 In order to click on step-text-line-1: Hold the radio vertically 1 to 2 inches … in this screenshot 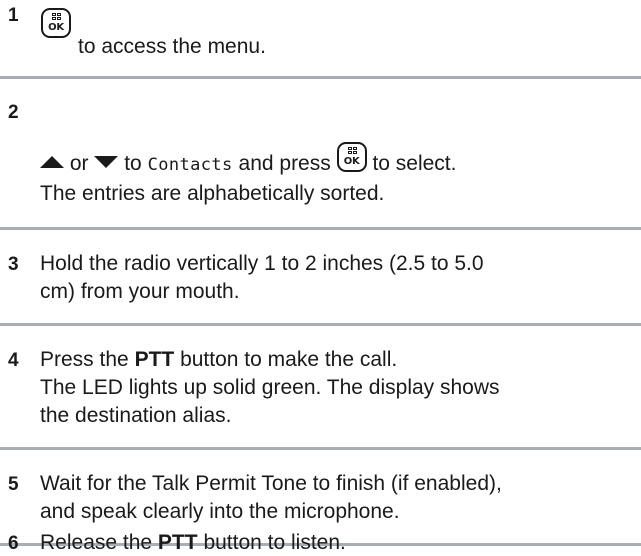, I will do `click(262, 263)`.